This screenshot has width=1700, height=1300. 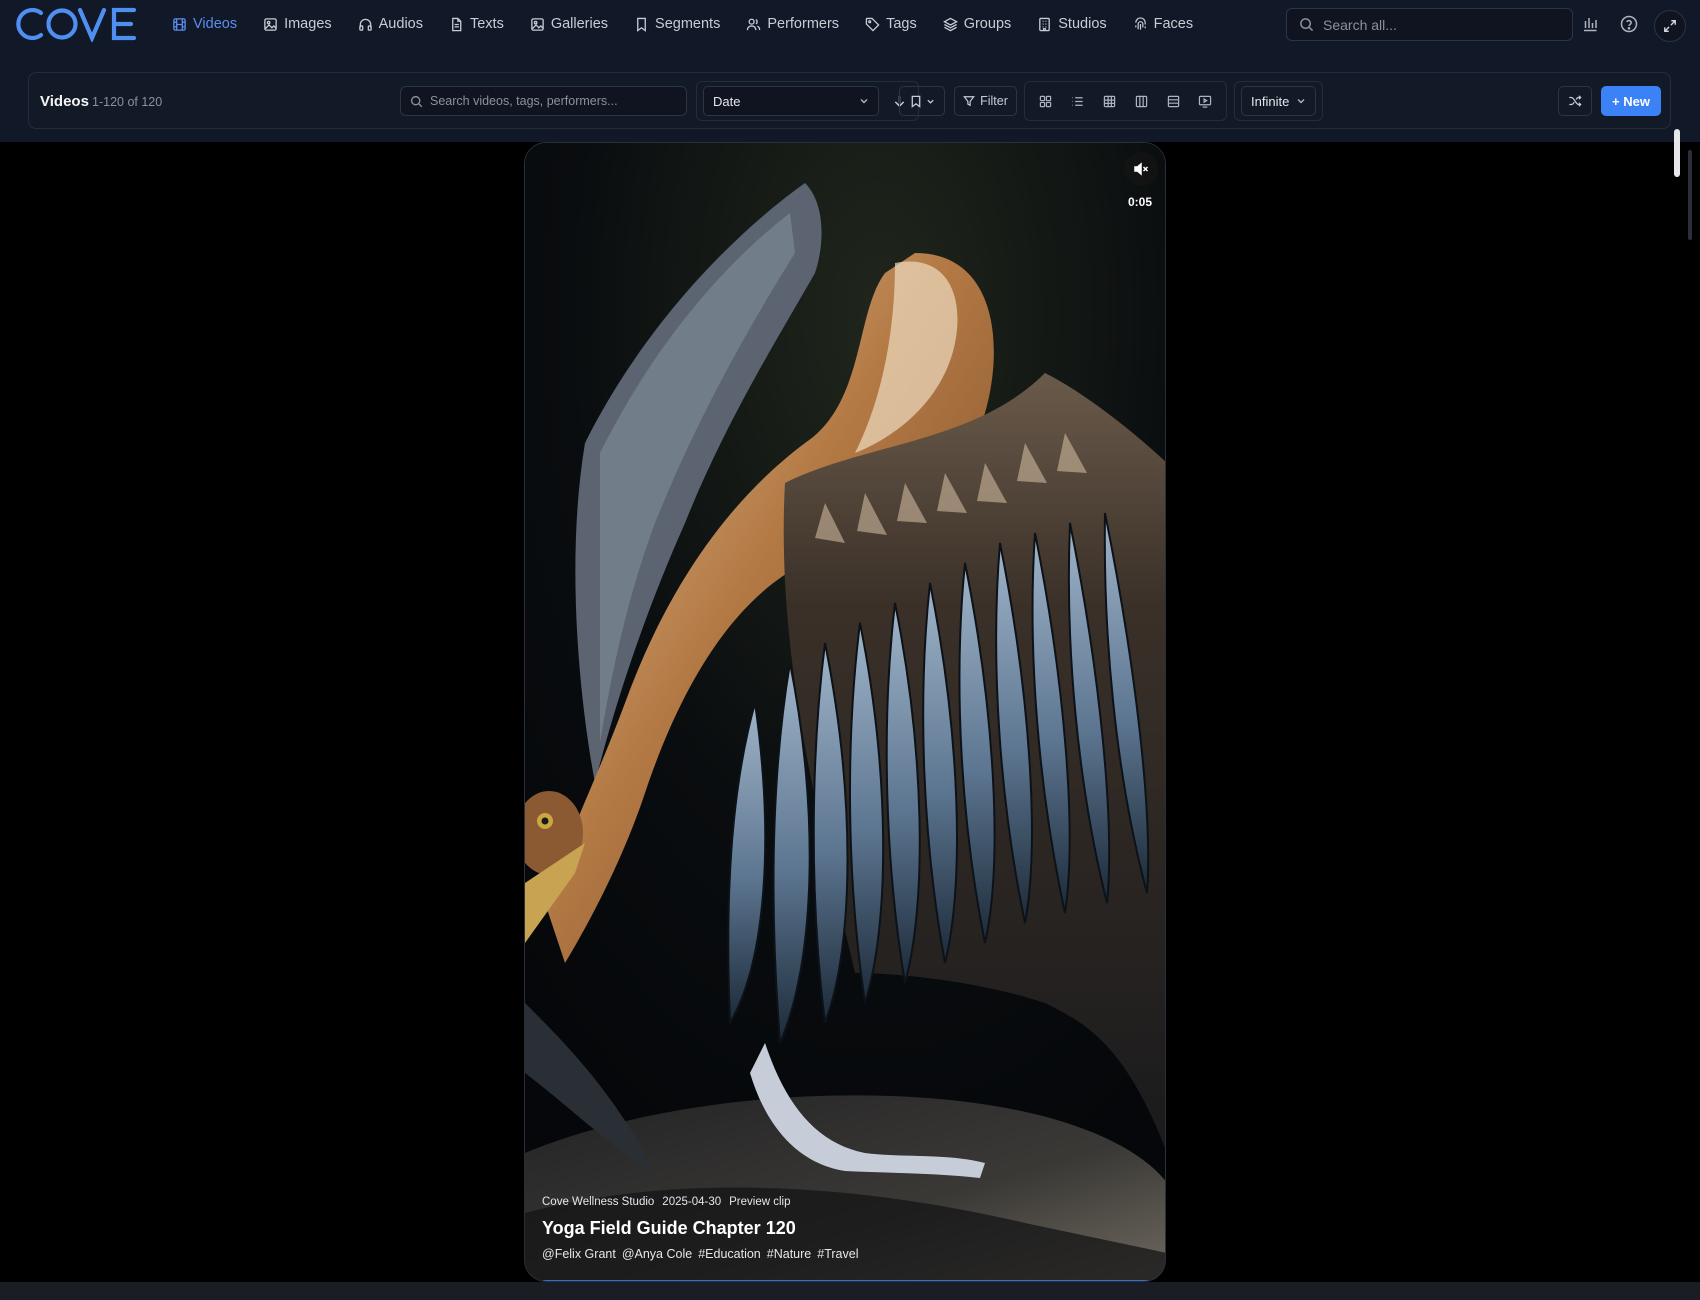 I want to click on new-video-button: + New, so click(x=1631, y=101).